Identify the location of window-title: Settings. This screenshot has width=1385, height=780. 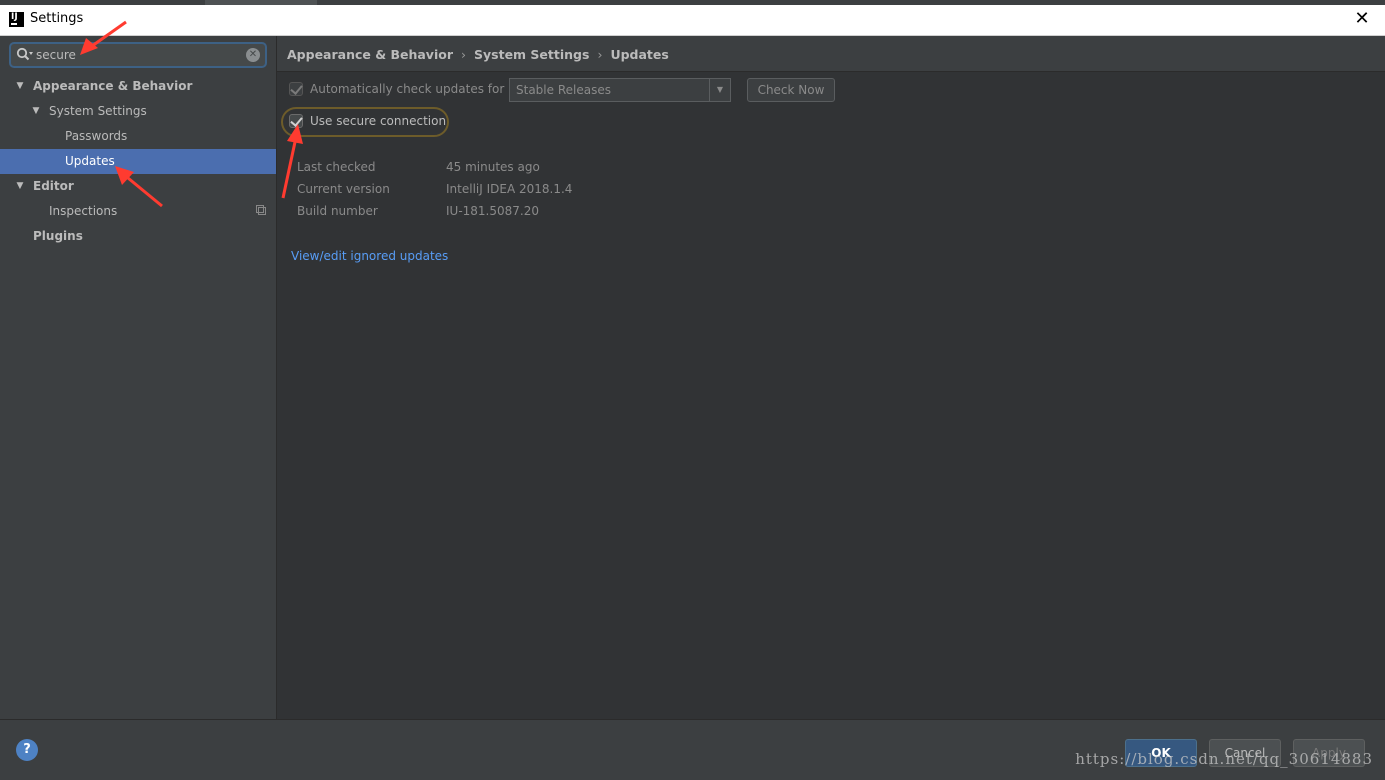
(57, 18).